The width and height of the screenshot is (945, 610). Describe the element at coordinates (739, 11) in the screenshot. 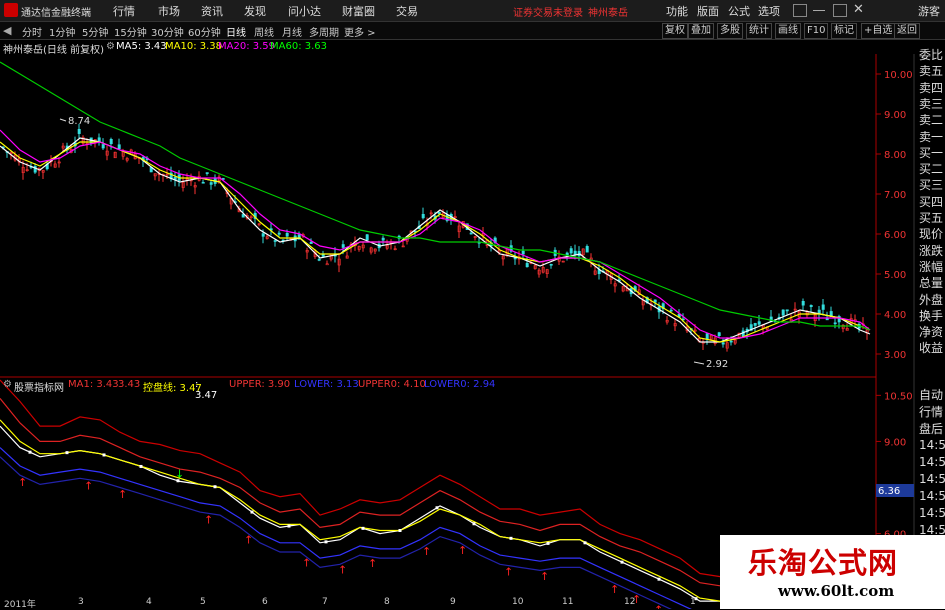

I see `menu-formula: 公式` at that location.